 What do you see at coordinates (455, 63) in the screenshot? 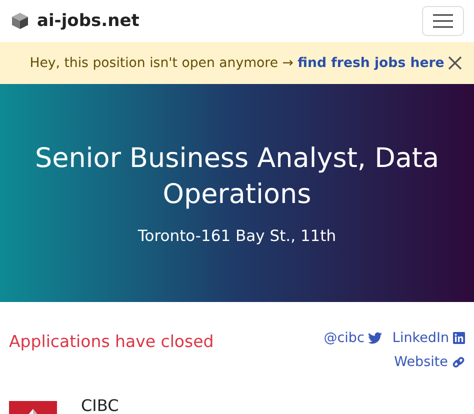
I see `close-icon` at bounding box center [455, 63].